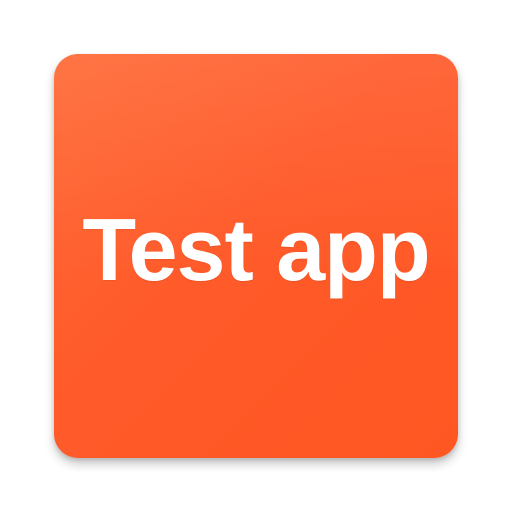 This screenshot has height=512, width=512. What do you see at coordinates (256, 249) in the screenshot?
I see `app-icon-label: Test app` at bounding box center [256, 249].